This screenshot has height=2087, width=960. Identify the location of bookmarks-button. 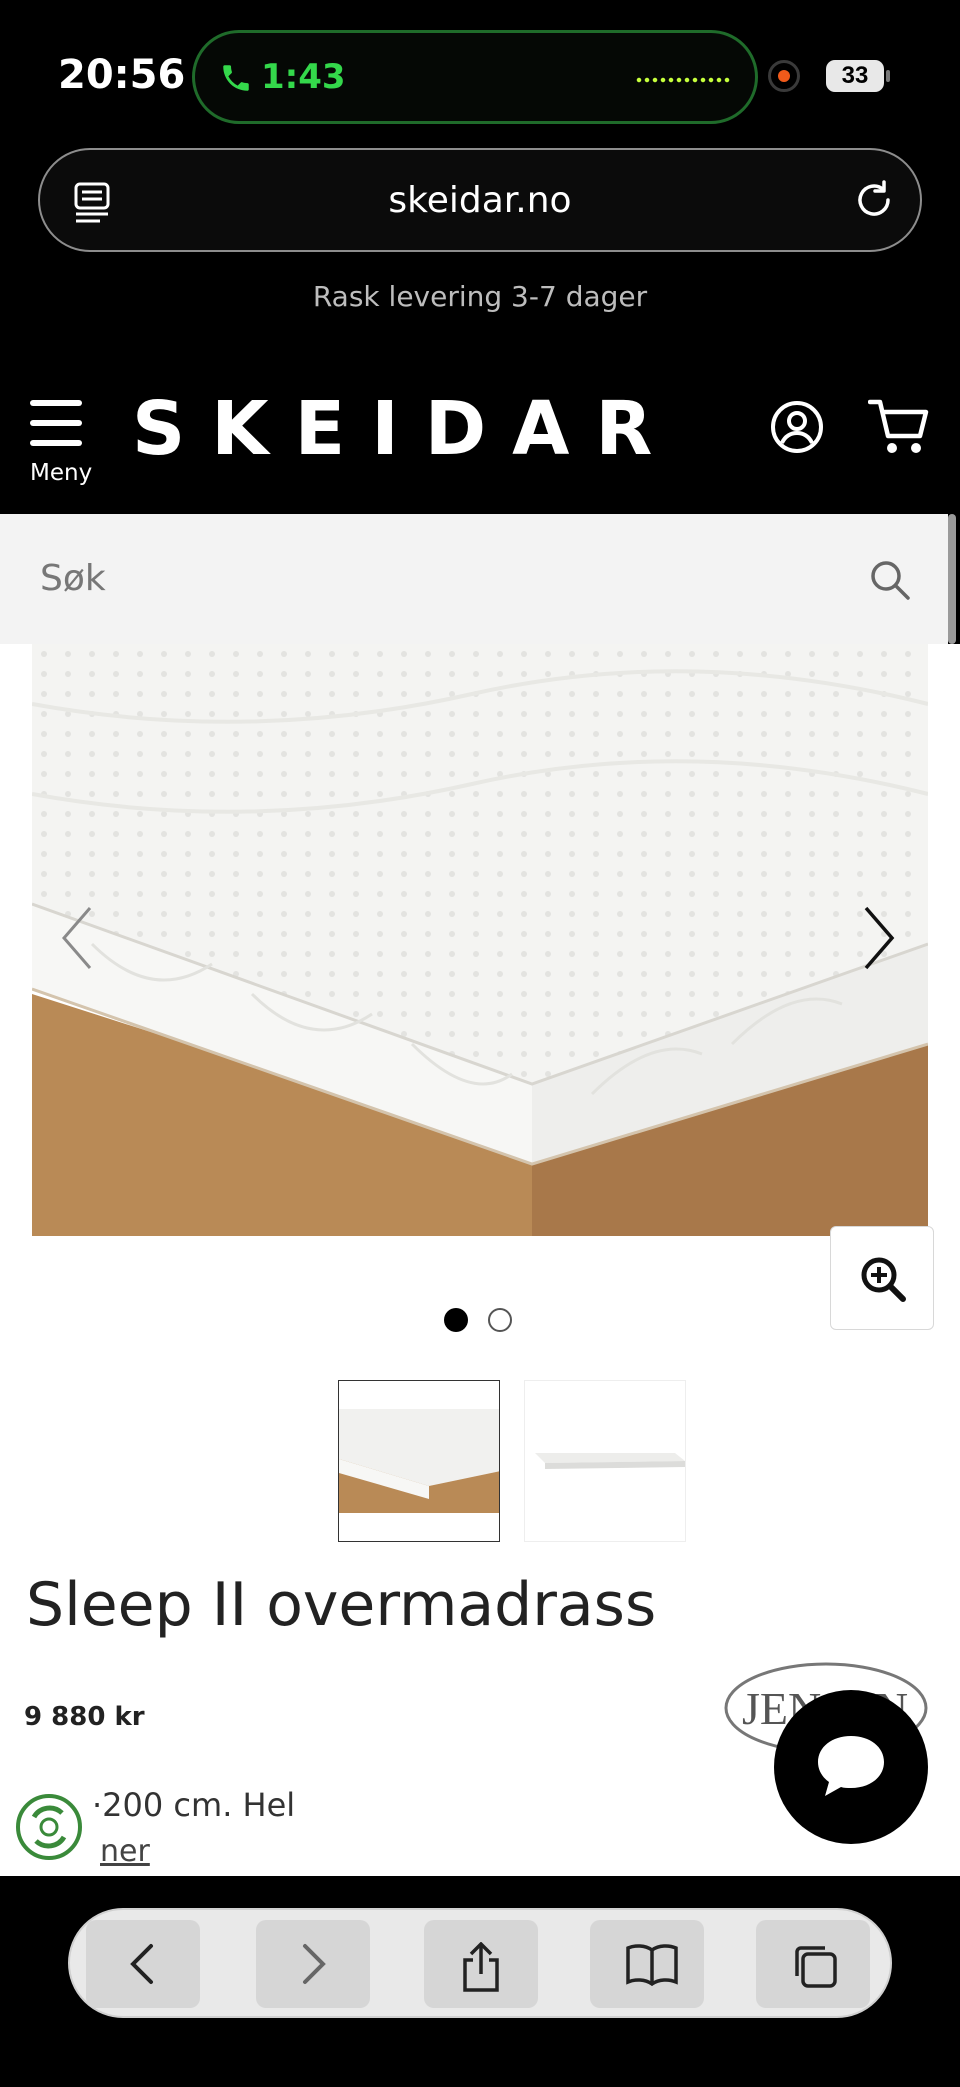
(647, 1964).